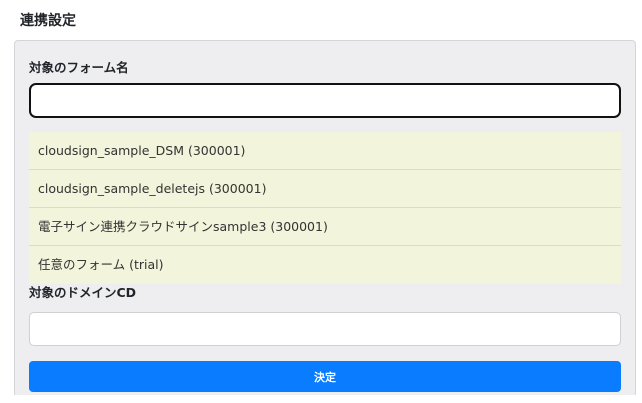 Image resolution: width=642 pixels, height=403 pixels. What do you see at coordinates (325, 189) in the screenshot?
I see `suggestion-item: cloudsign_sample_deletejs (300001)` at bounding box center [325, 189].